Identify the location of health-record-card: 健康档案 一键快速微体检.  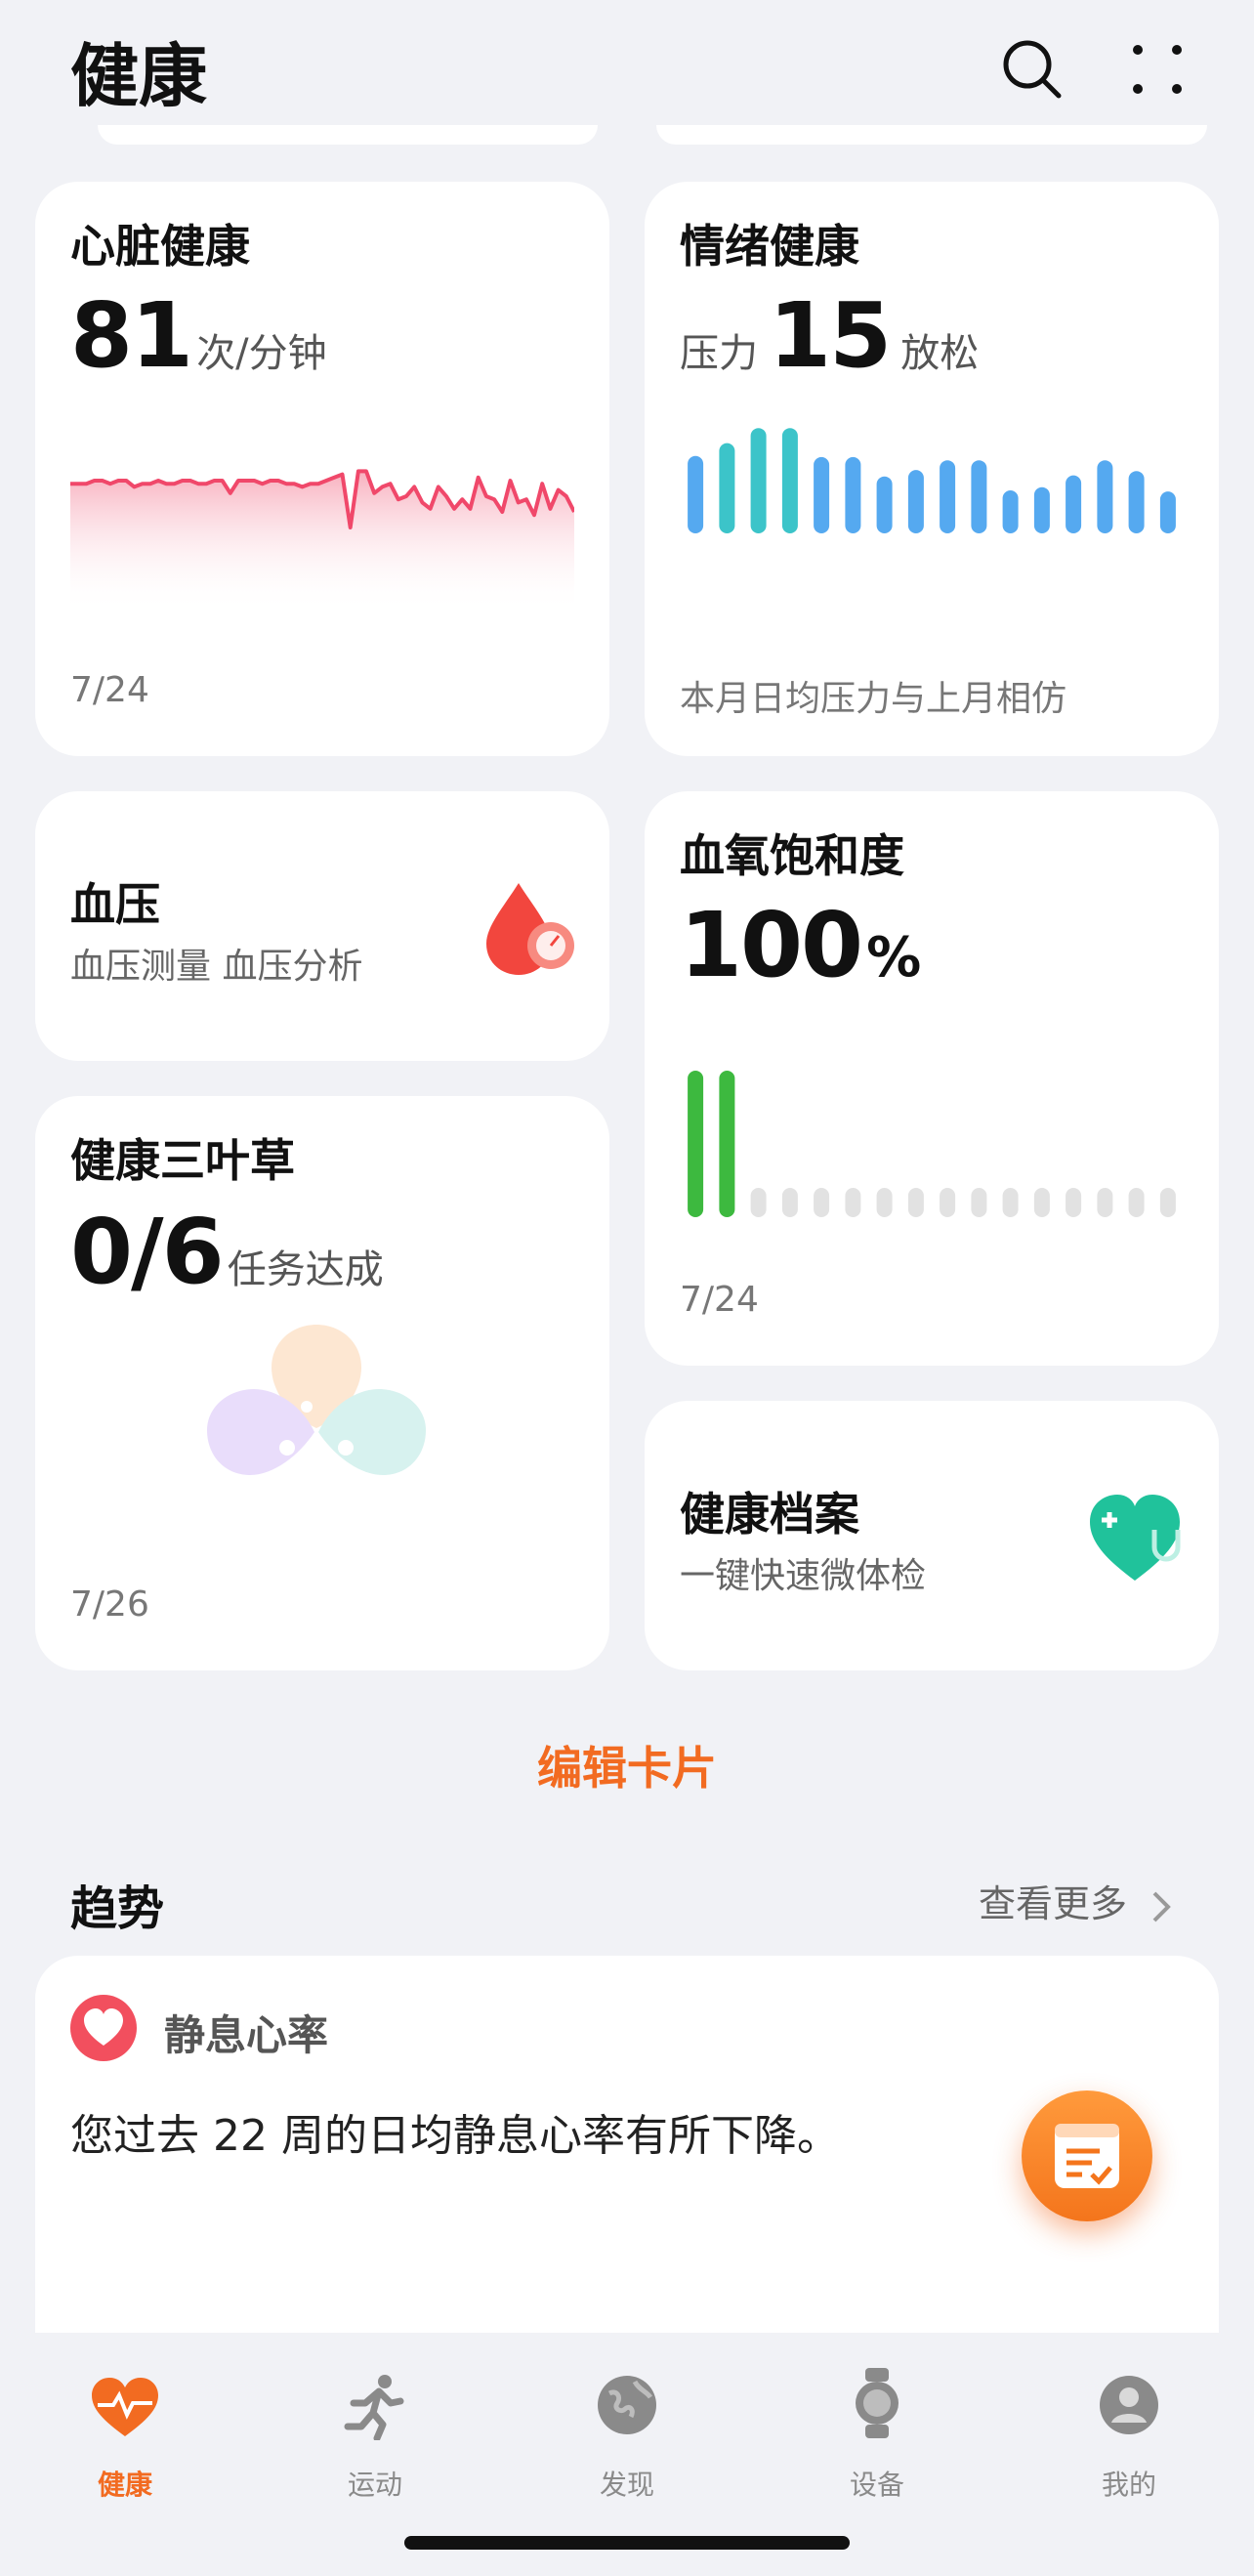
(932, 1535).